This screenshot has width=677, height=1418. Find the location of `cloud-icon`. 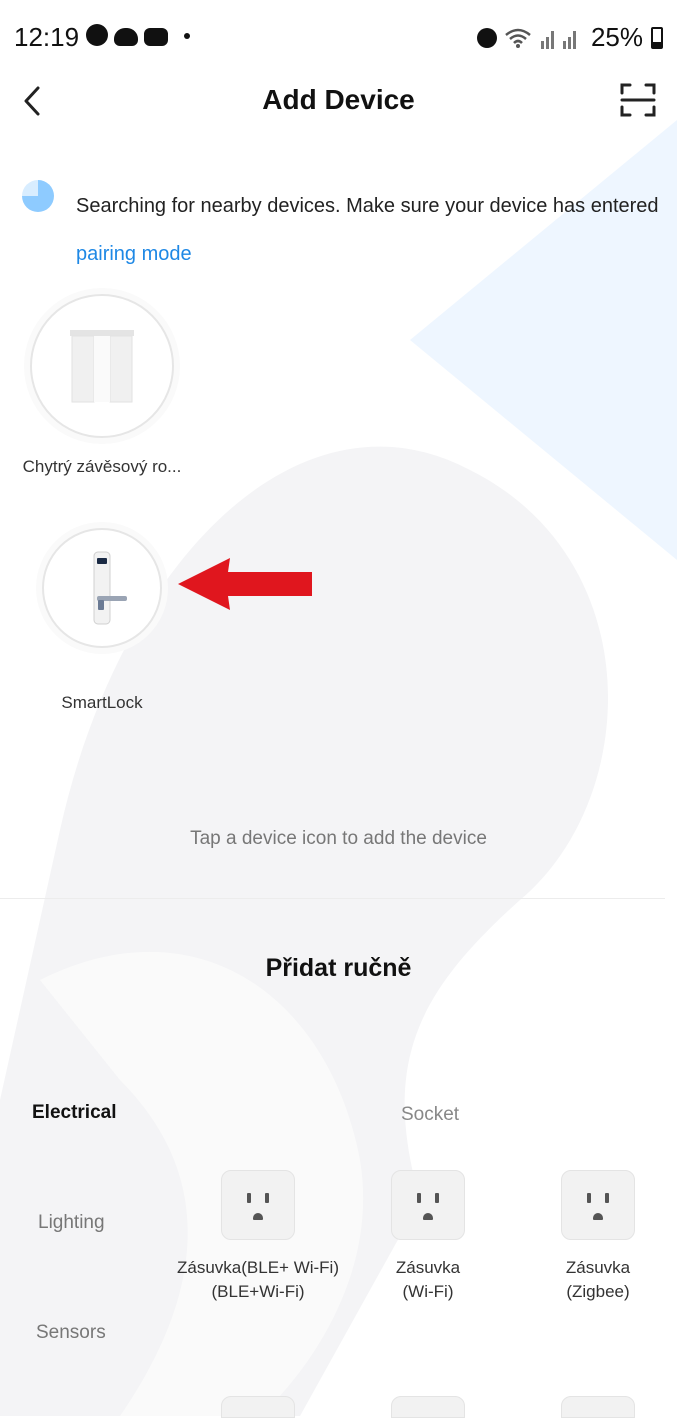

cloud-icon is located at coordinates (126, 37).